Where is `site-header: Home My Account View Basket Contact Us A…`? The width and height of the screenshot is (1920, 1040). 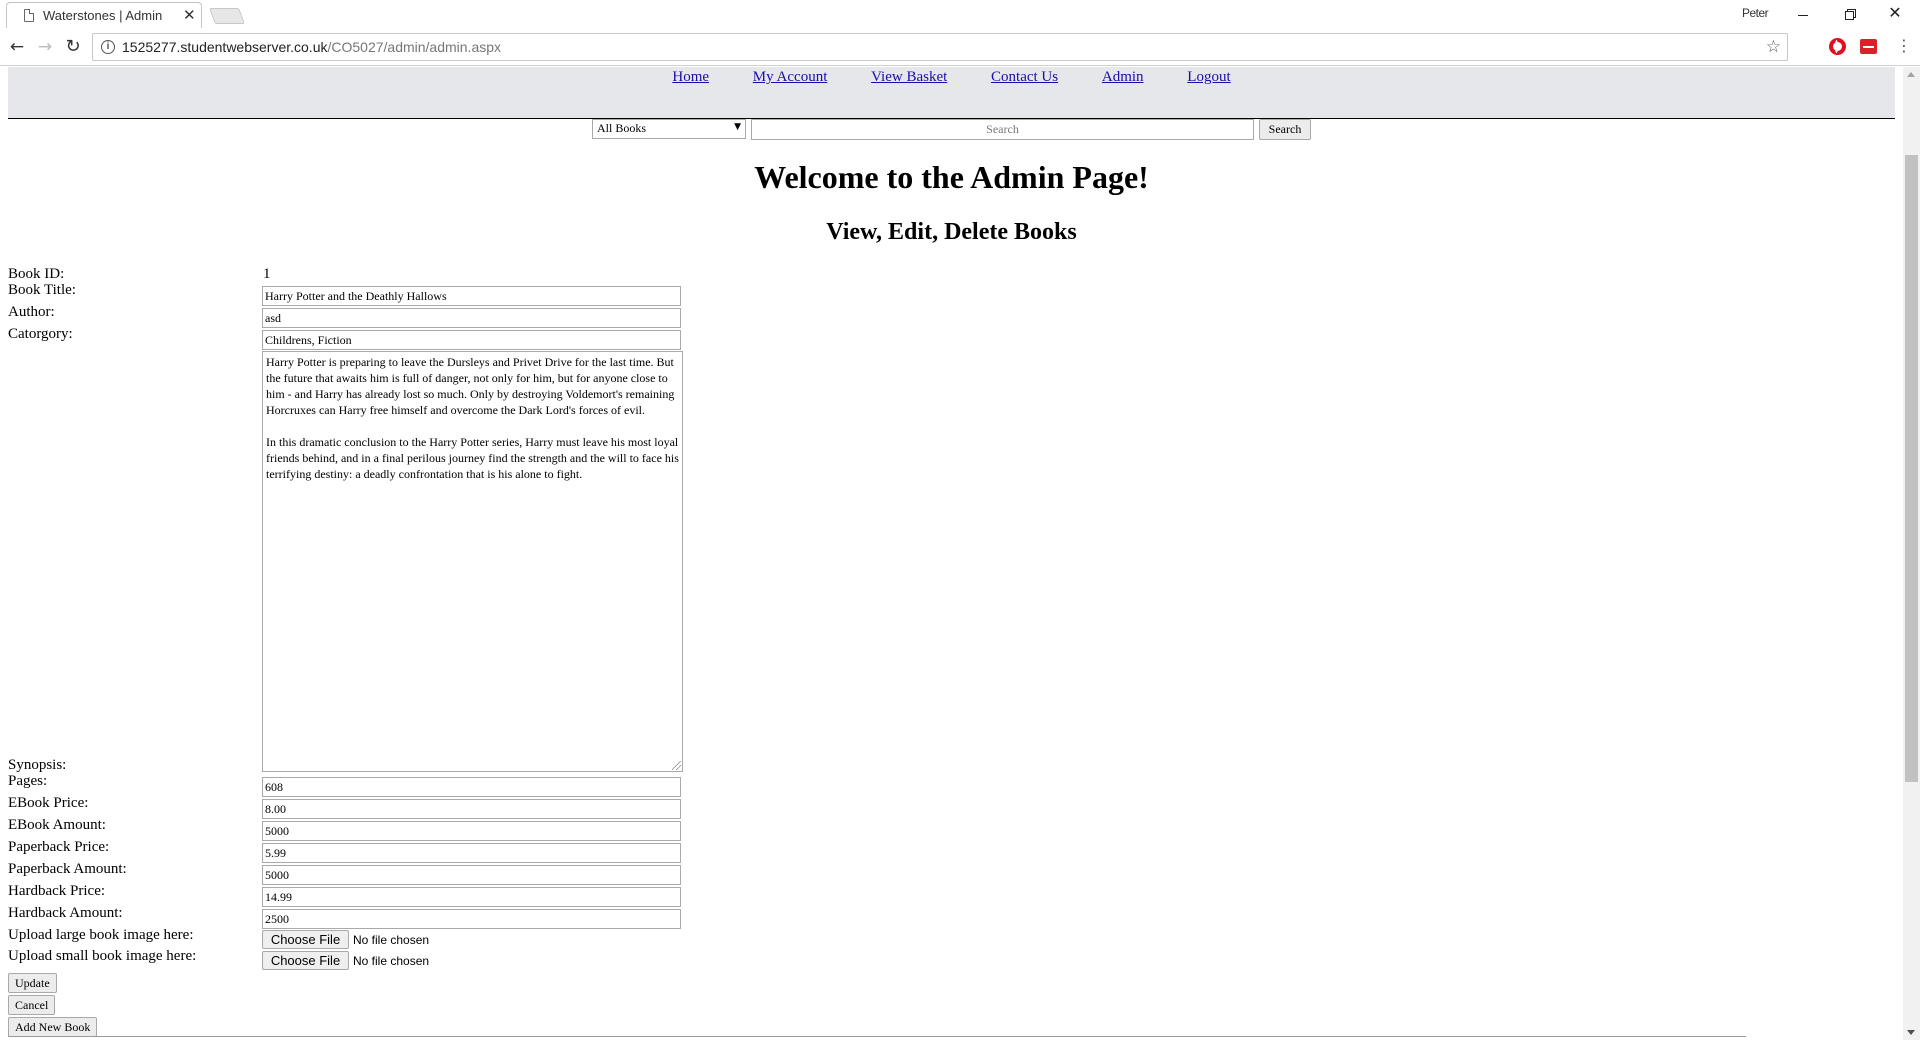
site-header: Home My Account View Basket Contact Us A… is located at coordinates (951, 93).